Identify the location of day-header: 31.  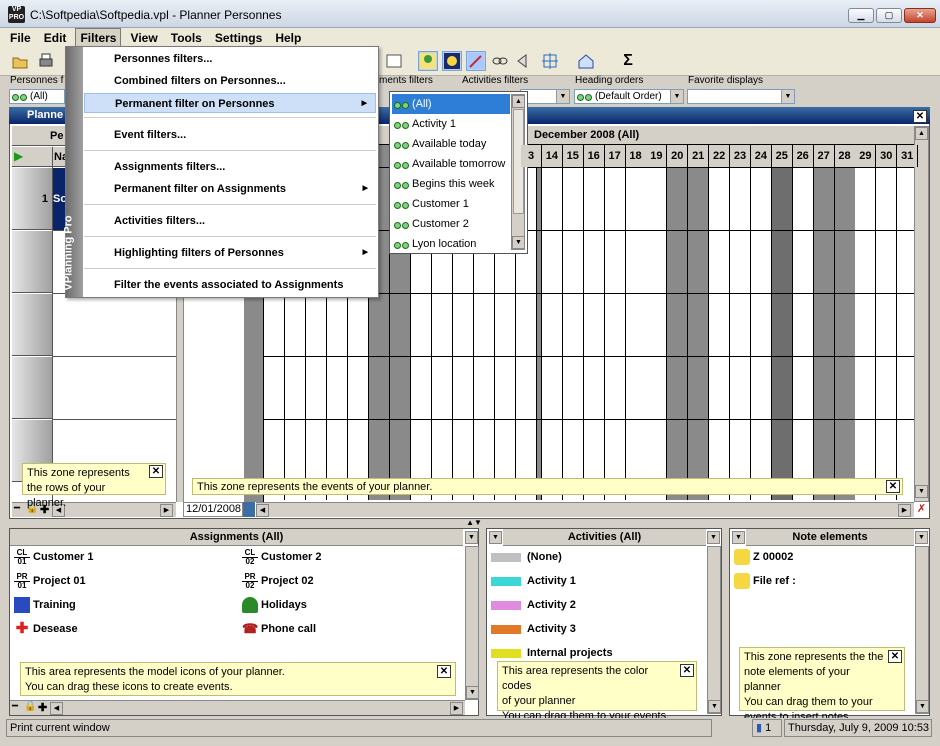
(908, 156).